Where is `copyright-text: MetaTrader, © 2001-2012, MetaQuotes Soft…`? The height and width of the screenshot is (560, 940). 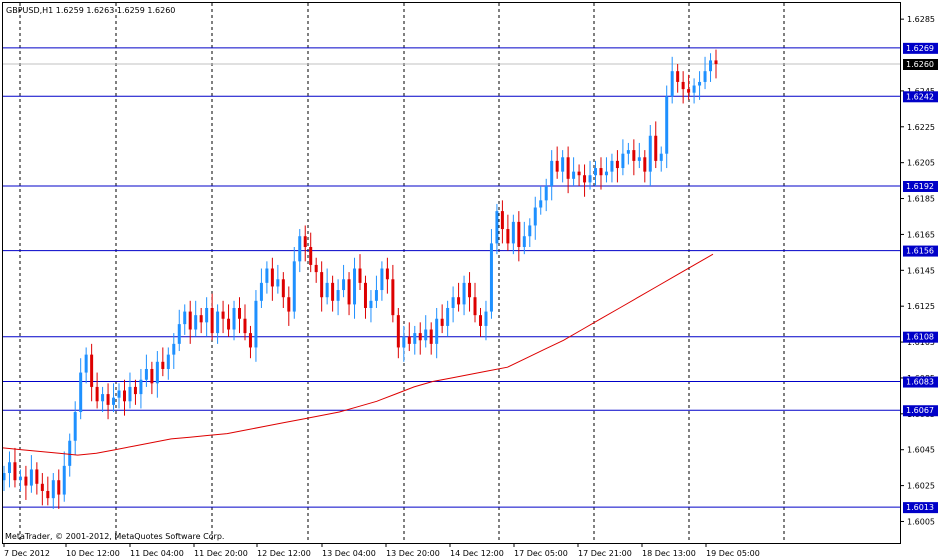
copyright-text: MetaTrader, © 2001-2012, MetaQuotes Soft… is located at coordinates (114, 536).